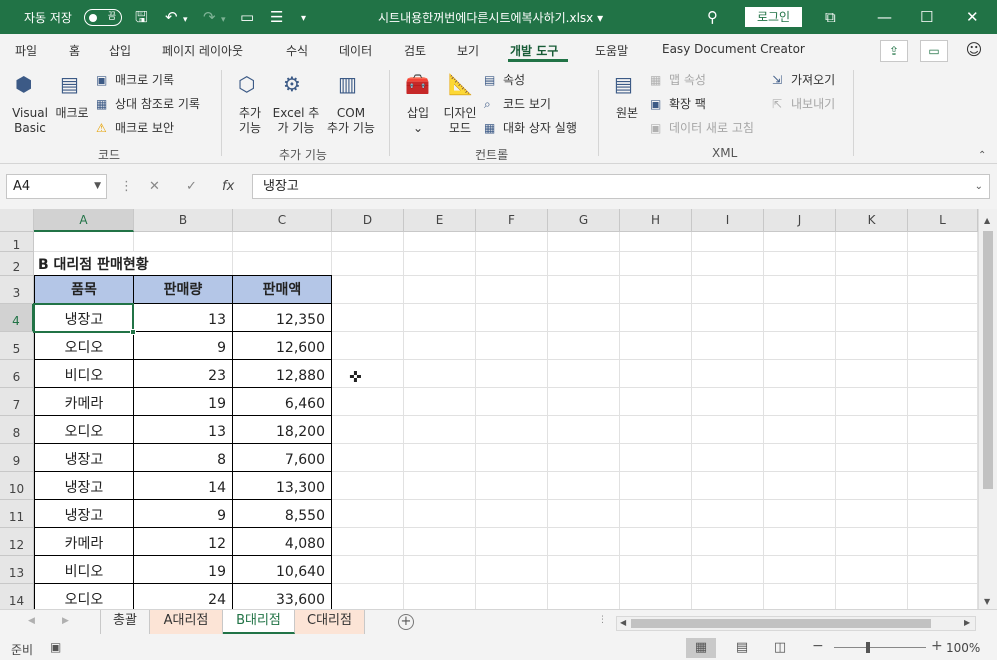 Image resolution: width=997 pixels, height=660 pixels. Describe the element at coordinates (17, 346) in the screenshot. I see `row-header: 5` at that location.